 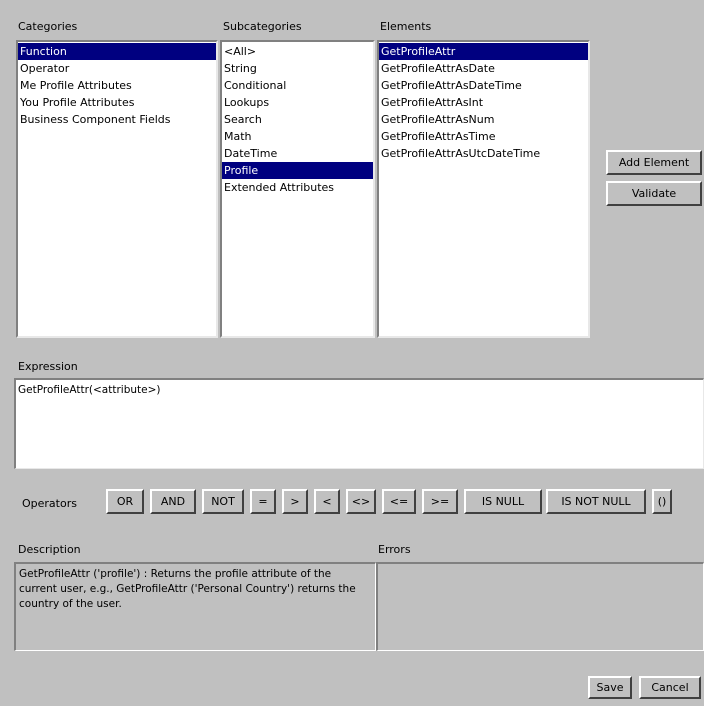 What do you see at coordinates (262, 26) in the screenshot?
I see `subcategories-label: Subcategories` at bounding box center [262, 26].